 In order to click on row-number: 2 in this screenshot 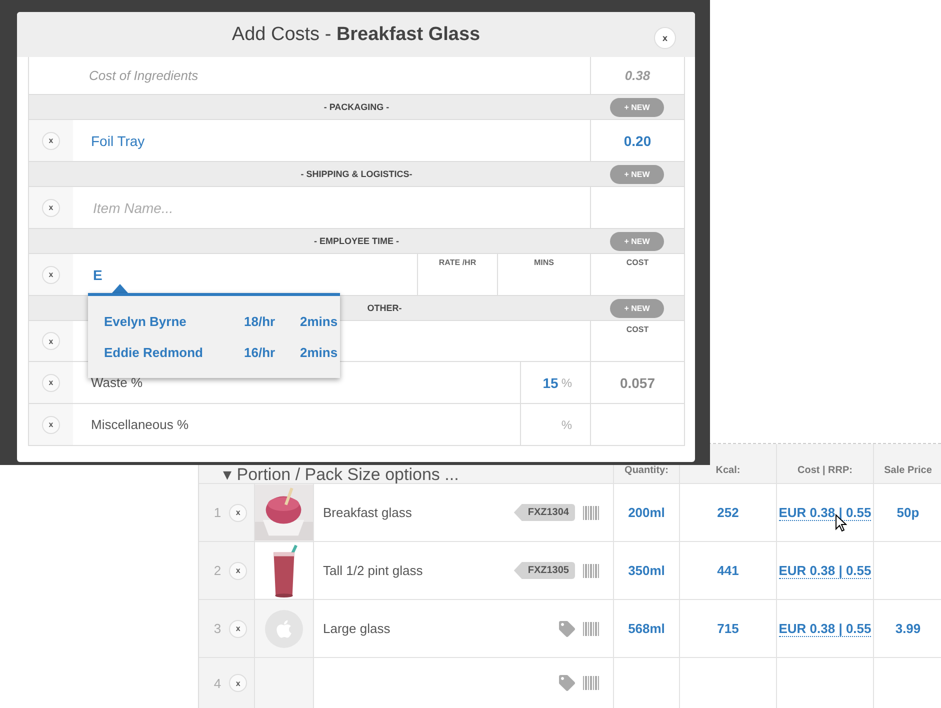, I will do `click(218, 570)`.